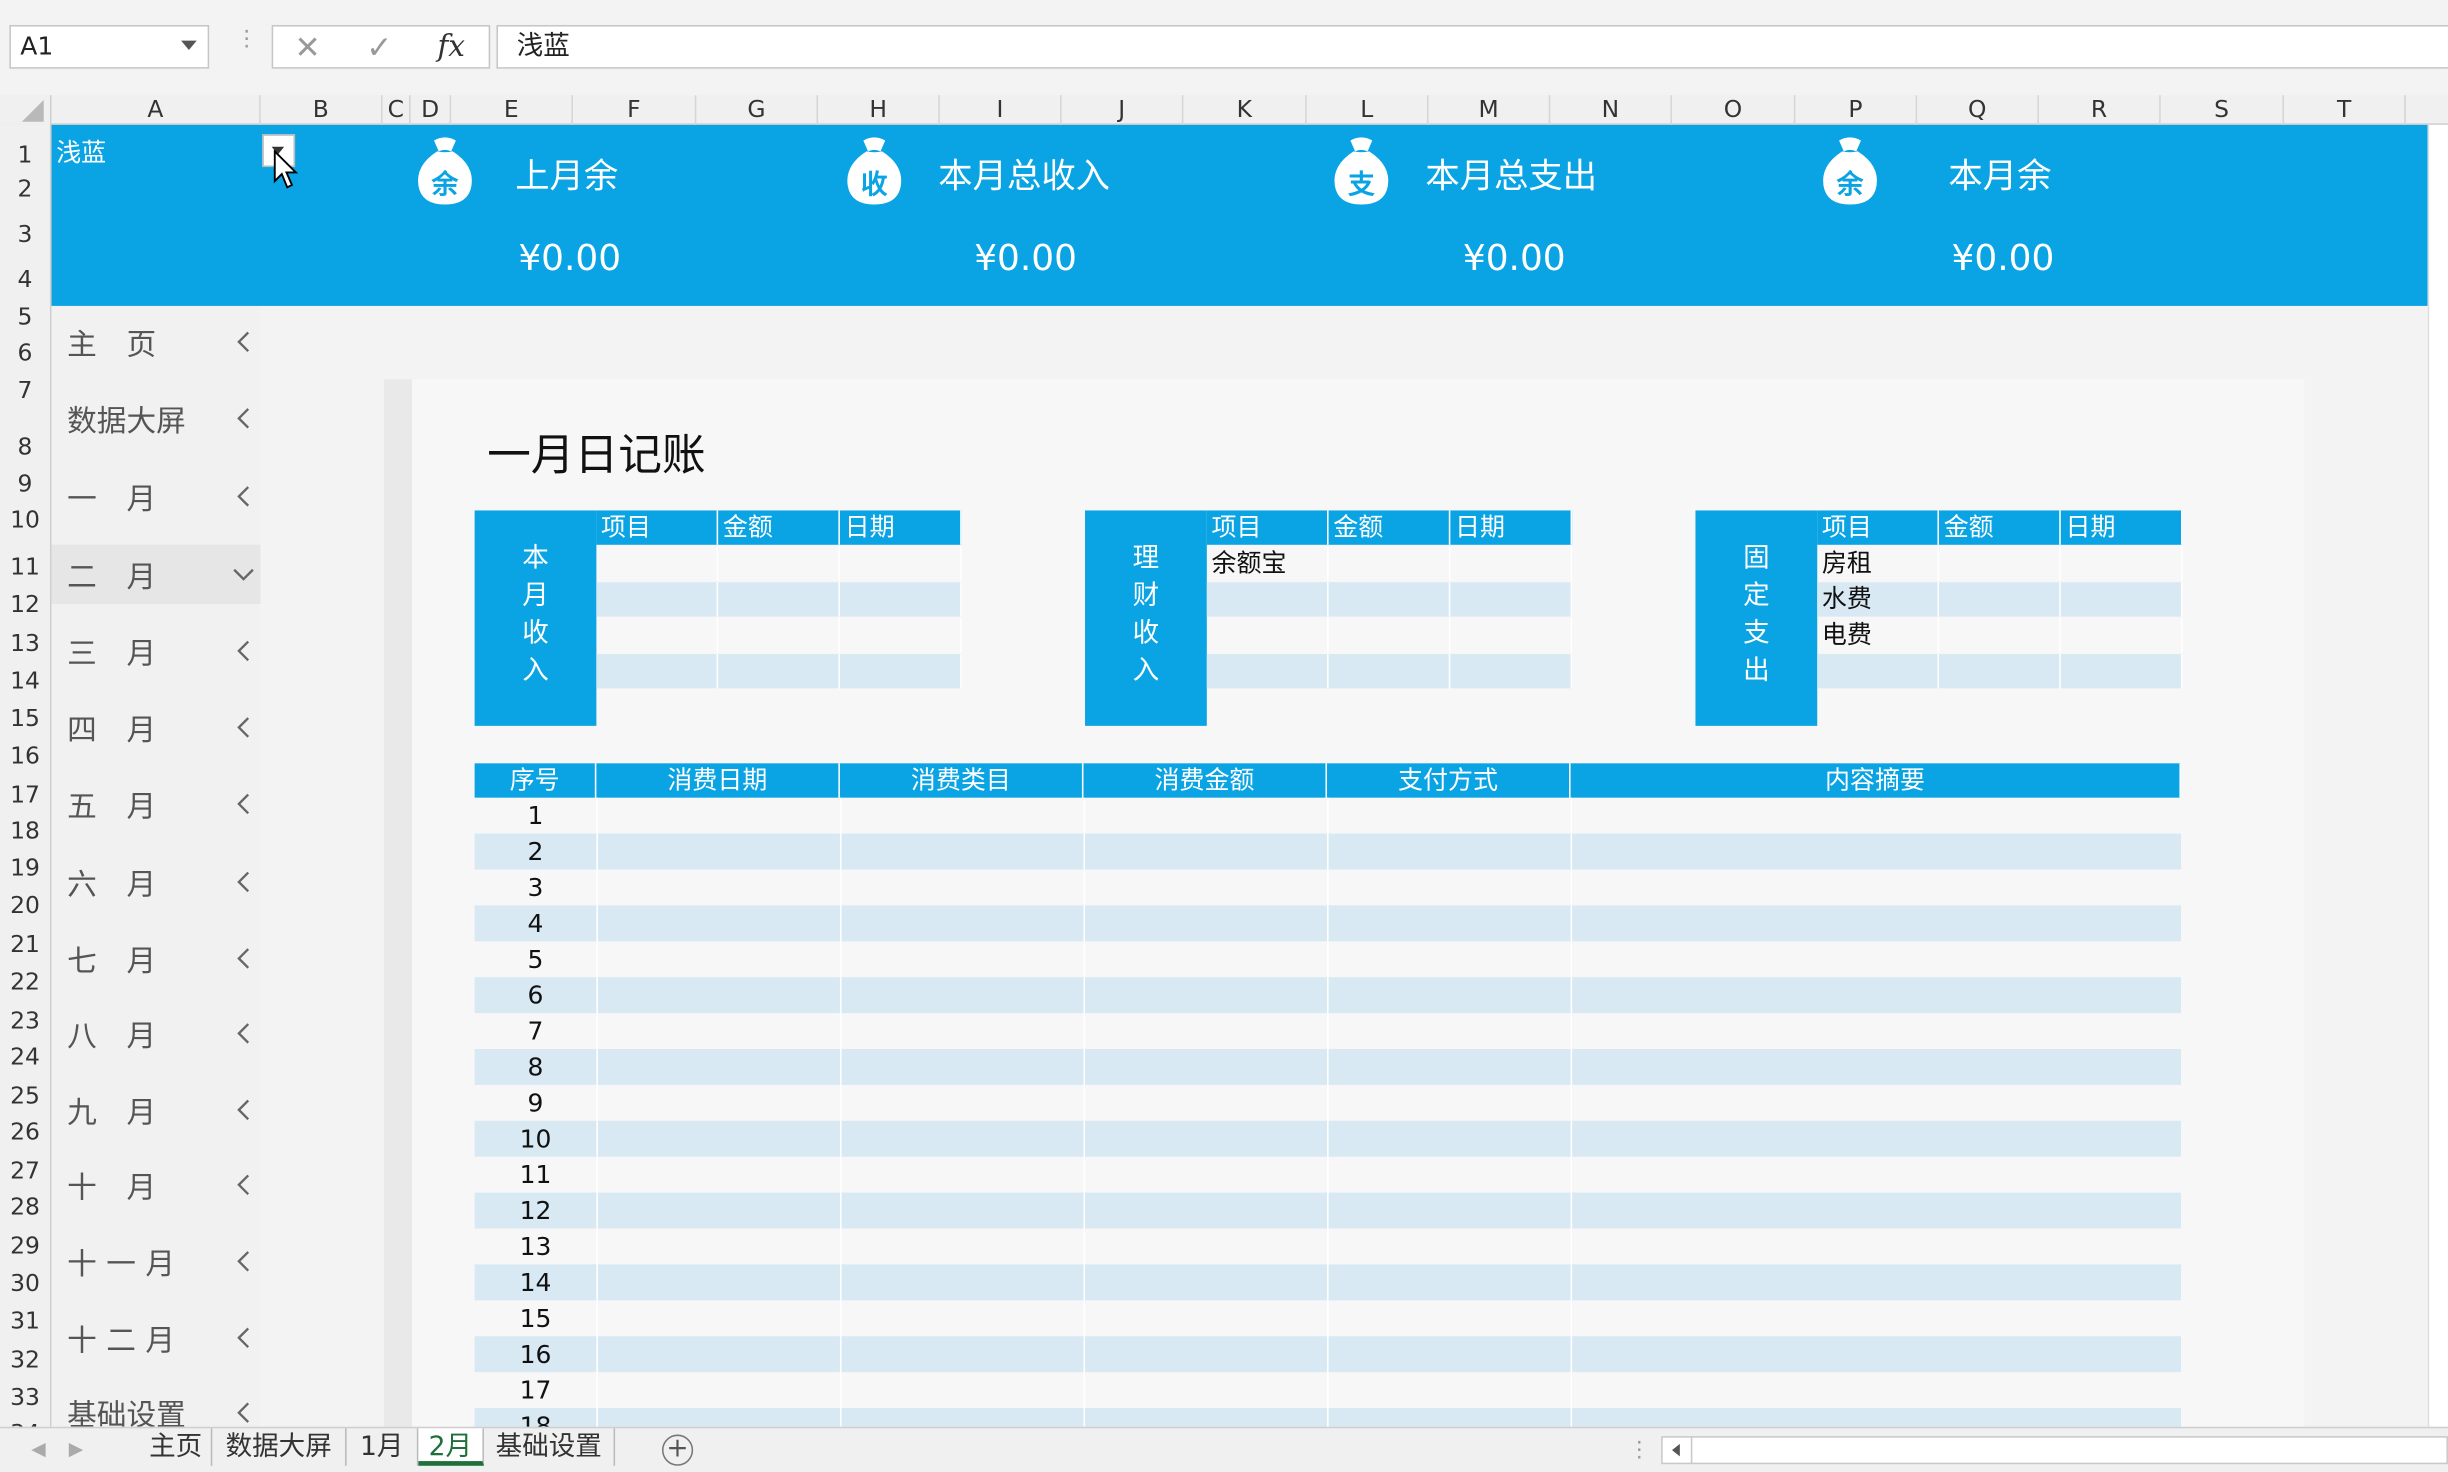 The width and height of the screenshot is (2448, 1472). I want to click on row-header-14: 14, so click(25, 680).